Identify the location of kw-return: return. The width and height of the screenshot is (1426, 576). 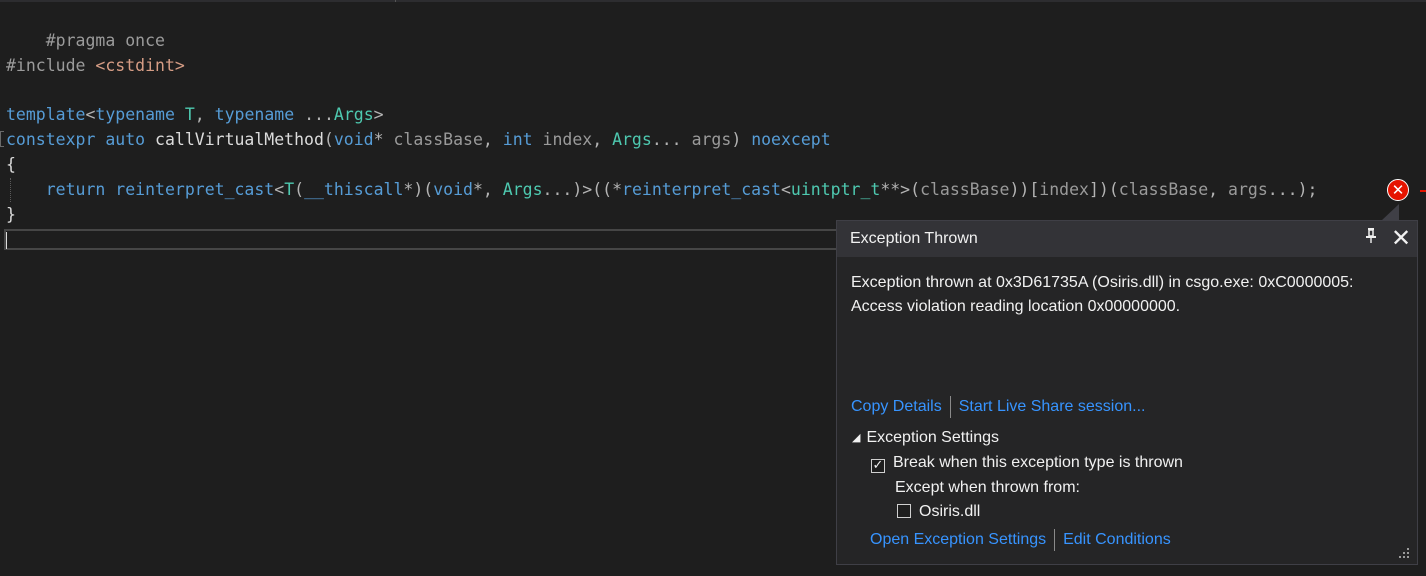
(75, 189).